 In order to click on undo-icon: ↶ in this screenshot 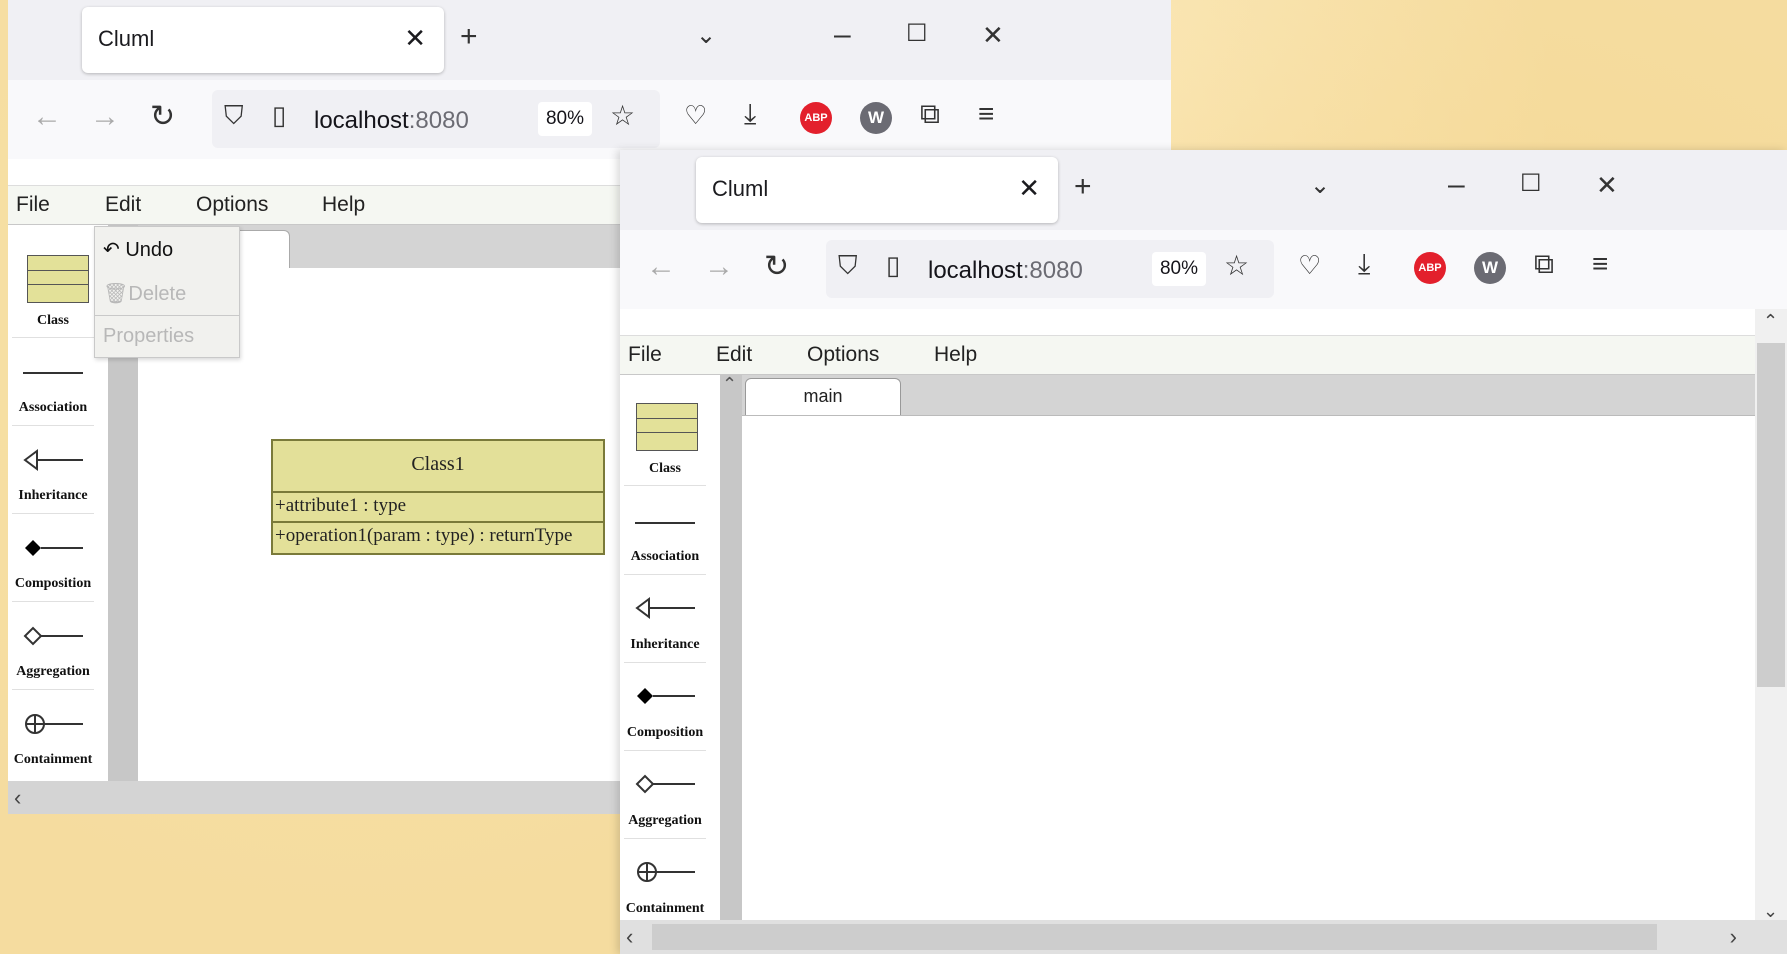, I will do `click(114, 250)`.